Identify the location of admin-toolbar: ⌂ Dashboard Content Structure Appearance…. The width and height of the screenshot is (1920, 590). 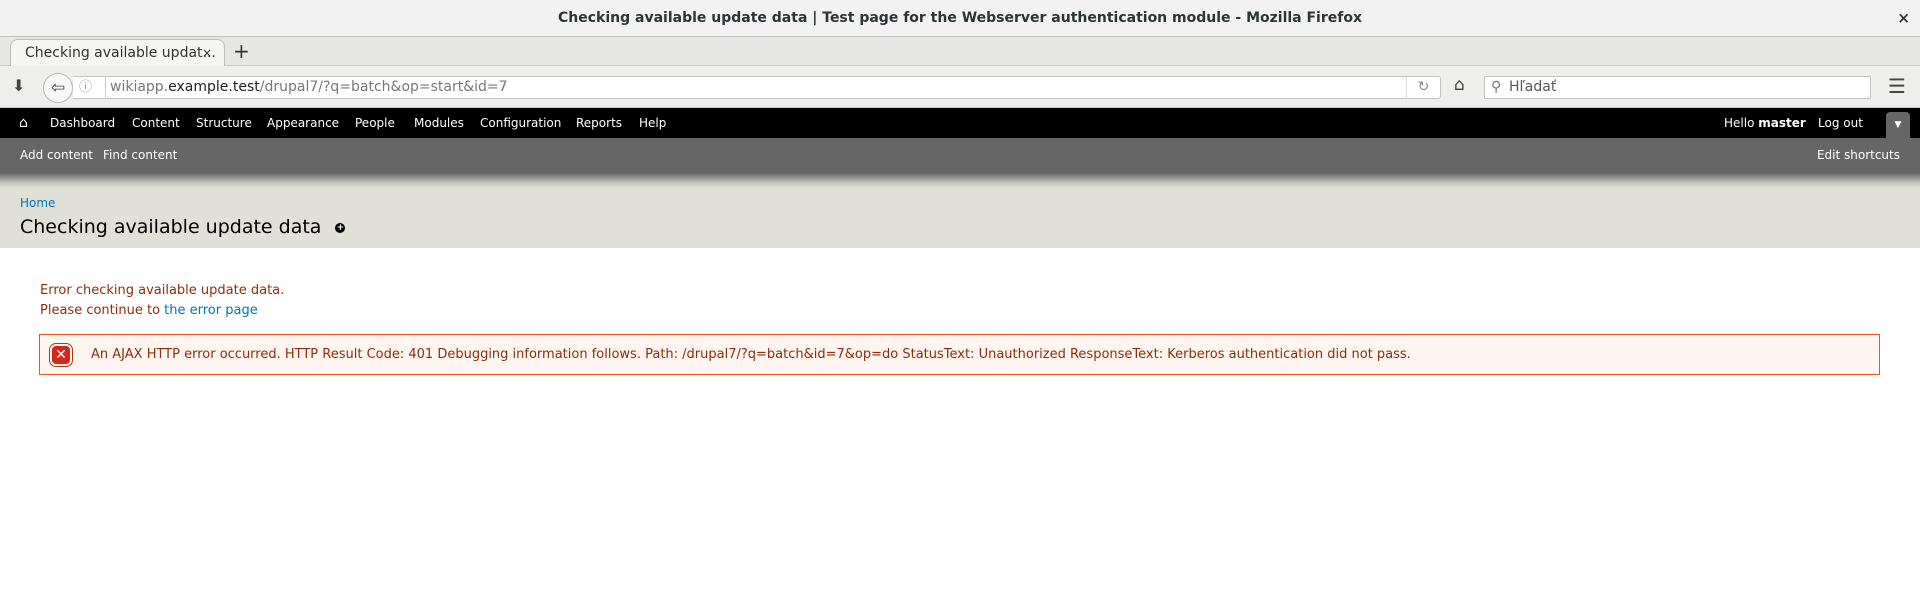
(960, 123).